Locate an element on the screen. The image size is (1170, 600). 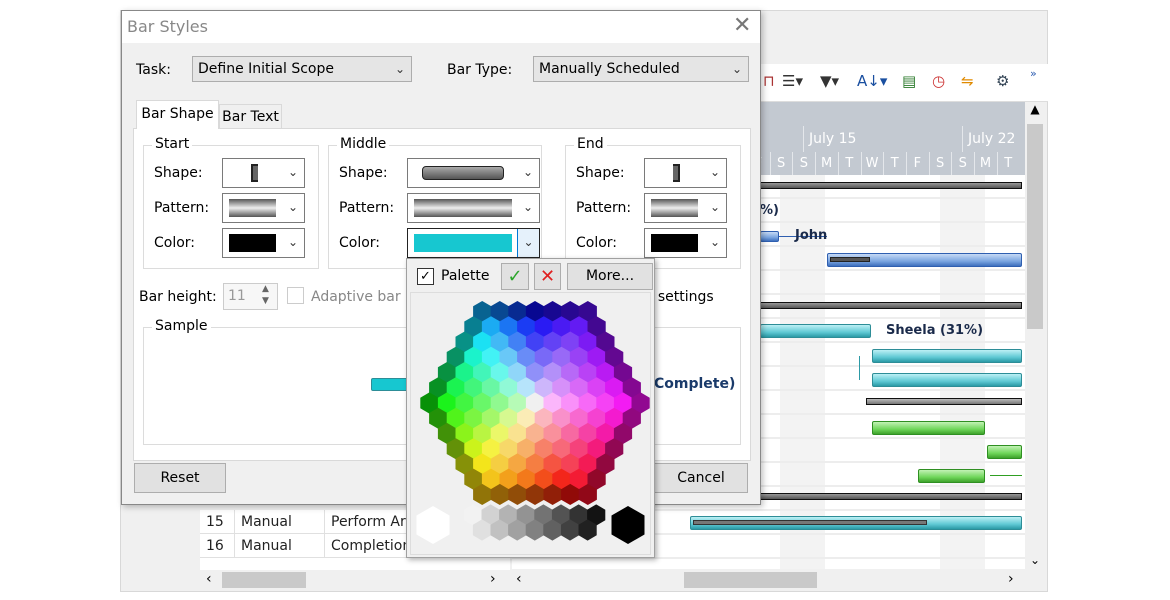
gantt-horizontal-scrollbar: ‹ › is located at coordinates (768, 580).